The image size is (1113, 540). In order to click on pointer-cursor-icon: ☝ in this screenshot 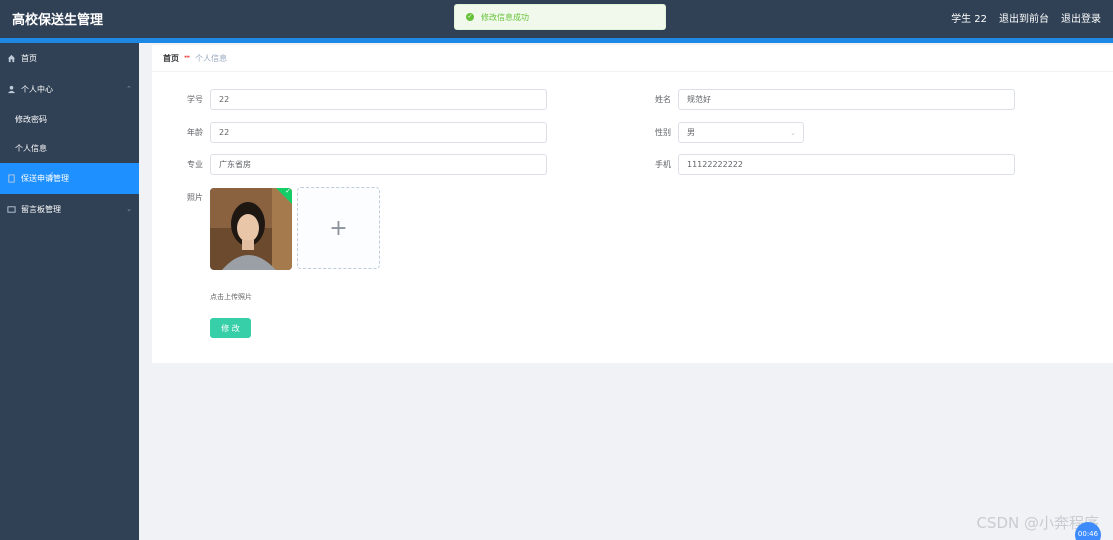, I will do `click(50, 176)`.